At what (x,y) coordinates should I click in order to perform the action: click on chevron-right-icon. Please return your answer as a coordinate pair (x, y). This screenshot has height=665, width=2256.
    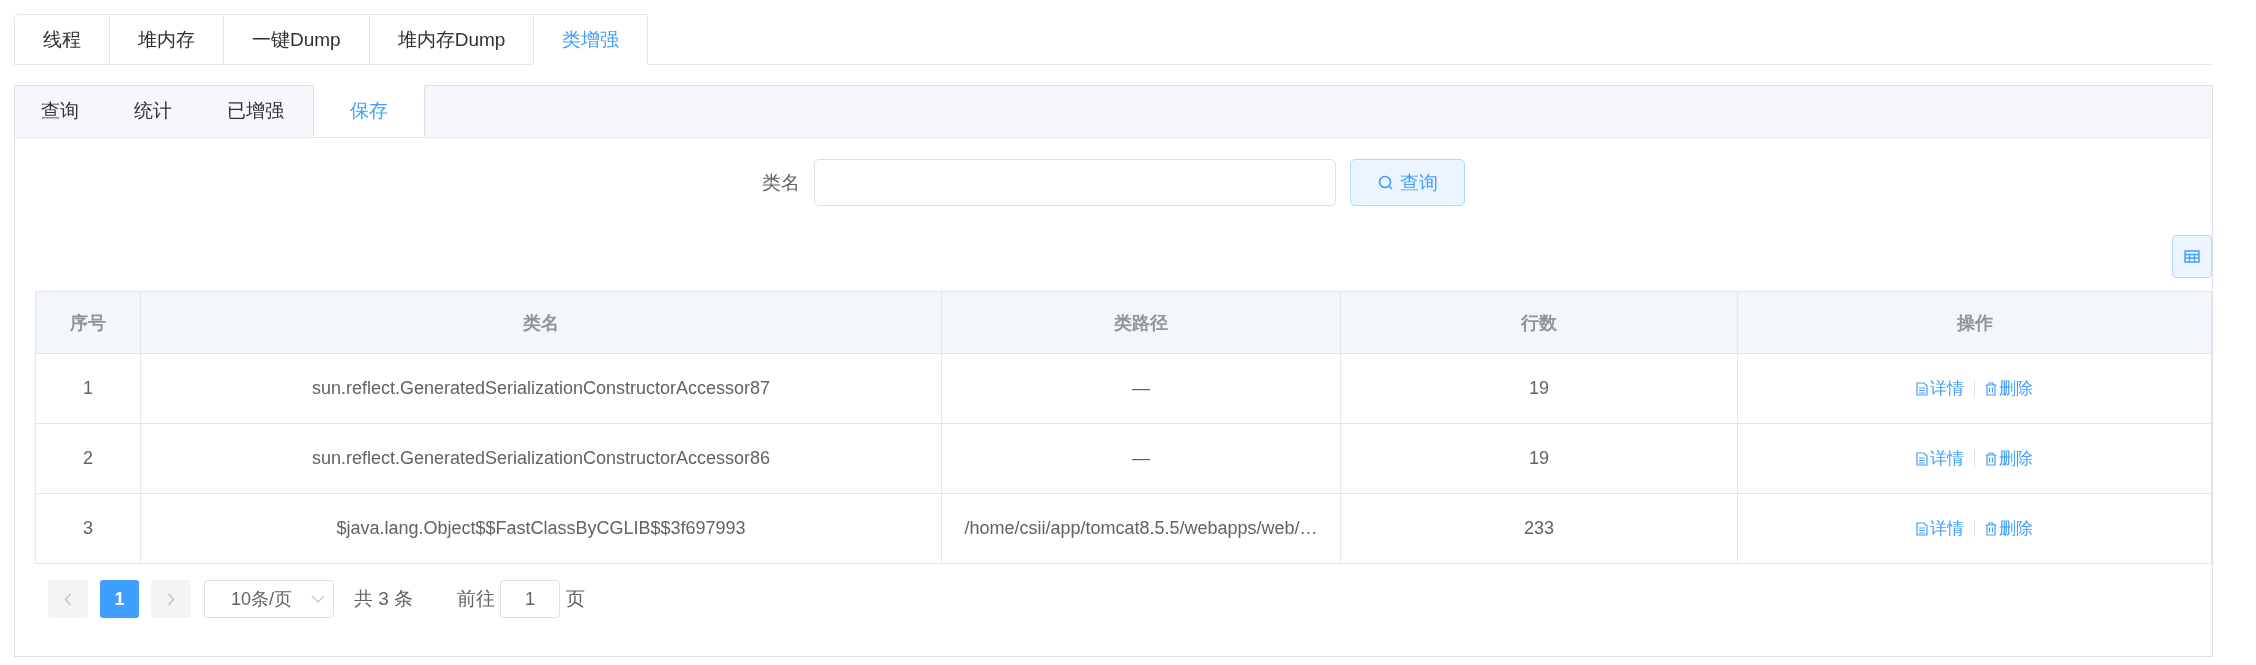
    Looking at the image, I should click on (171, 599).